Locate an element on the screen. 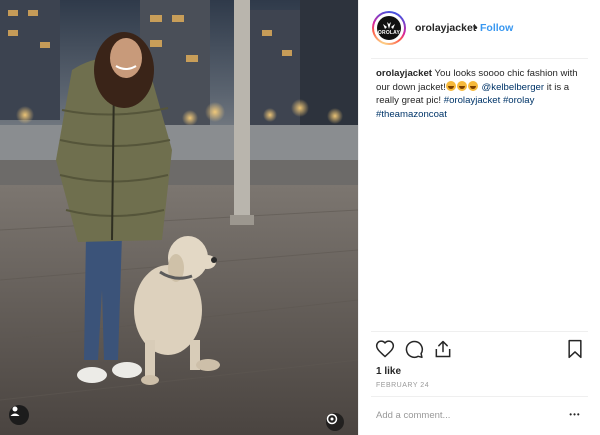 The width and height of the screenshot is (600, 435). brand-logo: OROLAY is located at coordinates (389, 28).